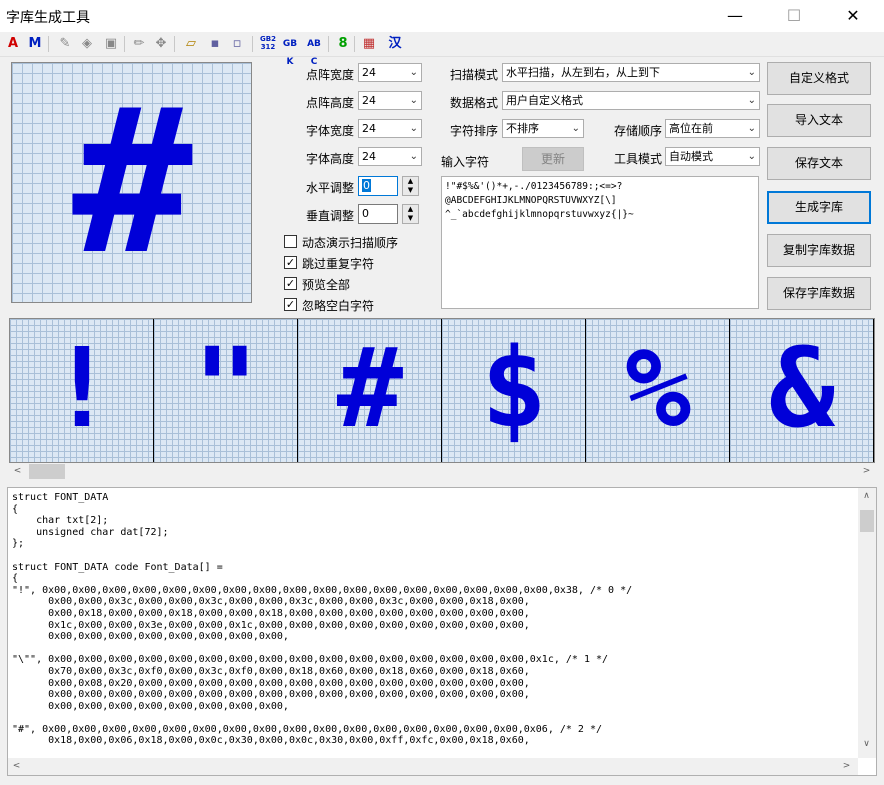 This screenshot has width=884, height=785. I want to click on checkbox-label: 跳过重复字符, so click(338, 263).